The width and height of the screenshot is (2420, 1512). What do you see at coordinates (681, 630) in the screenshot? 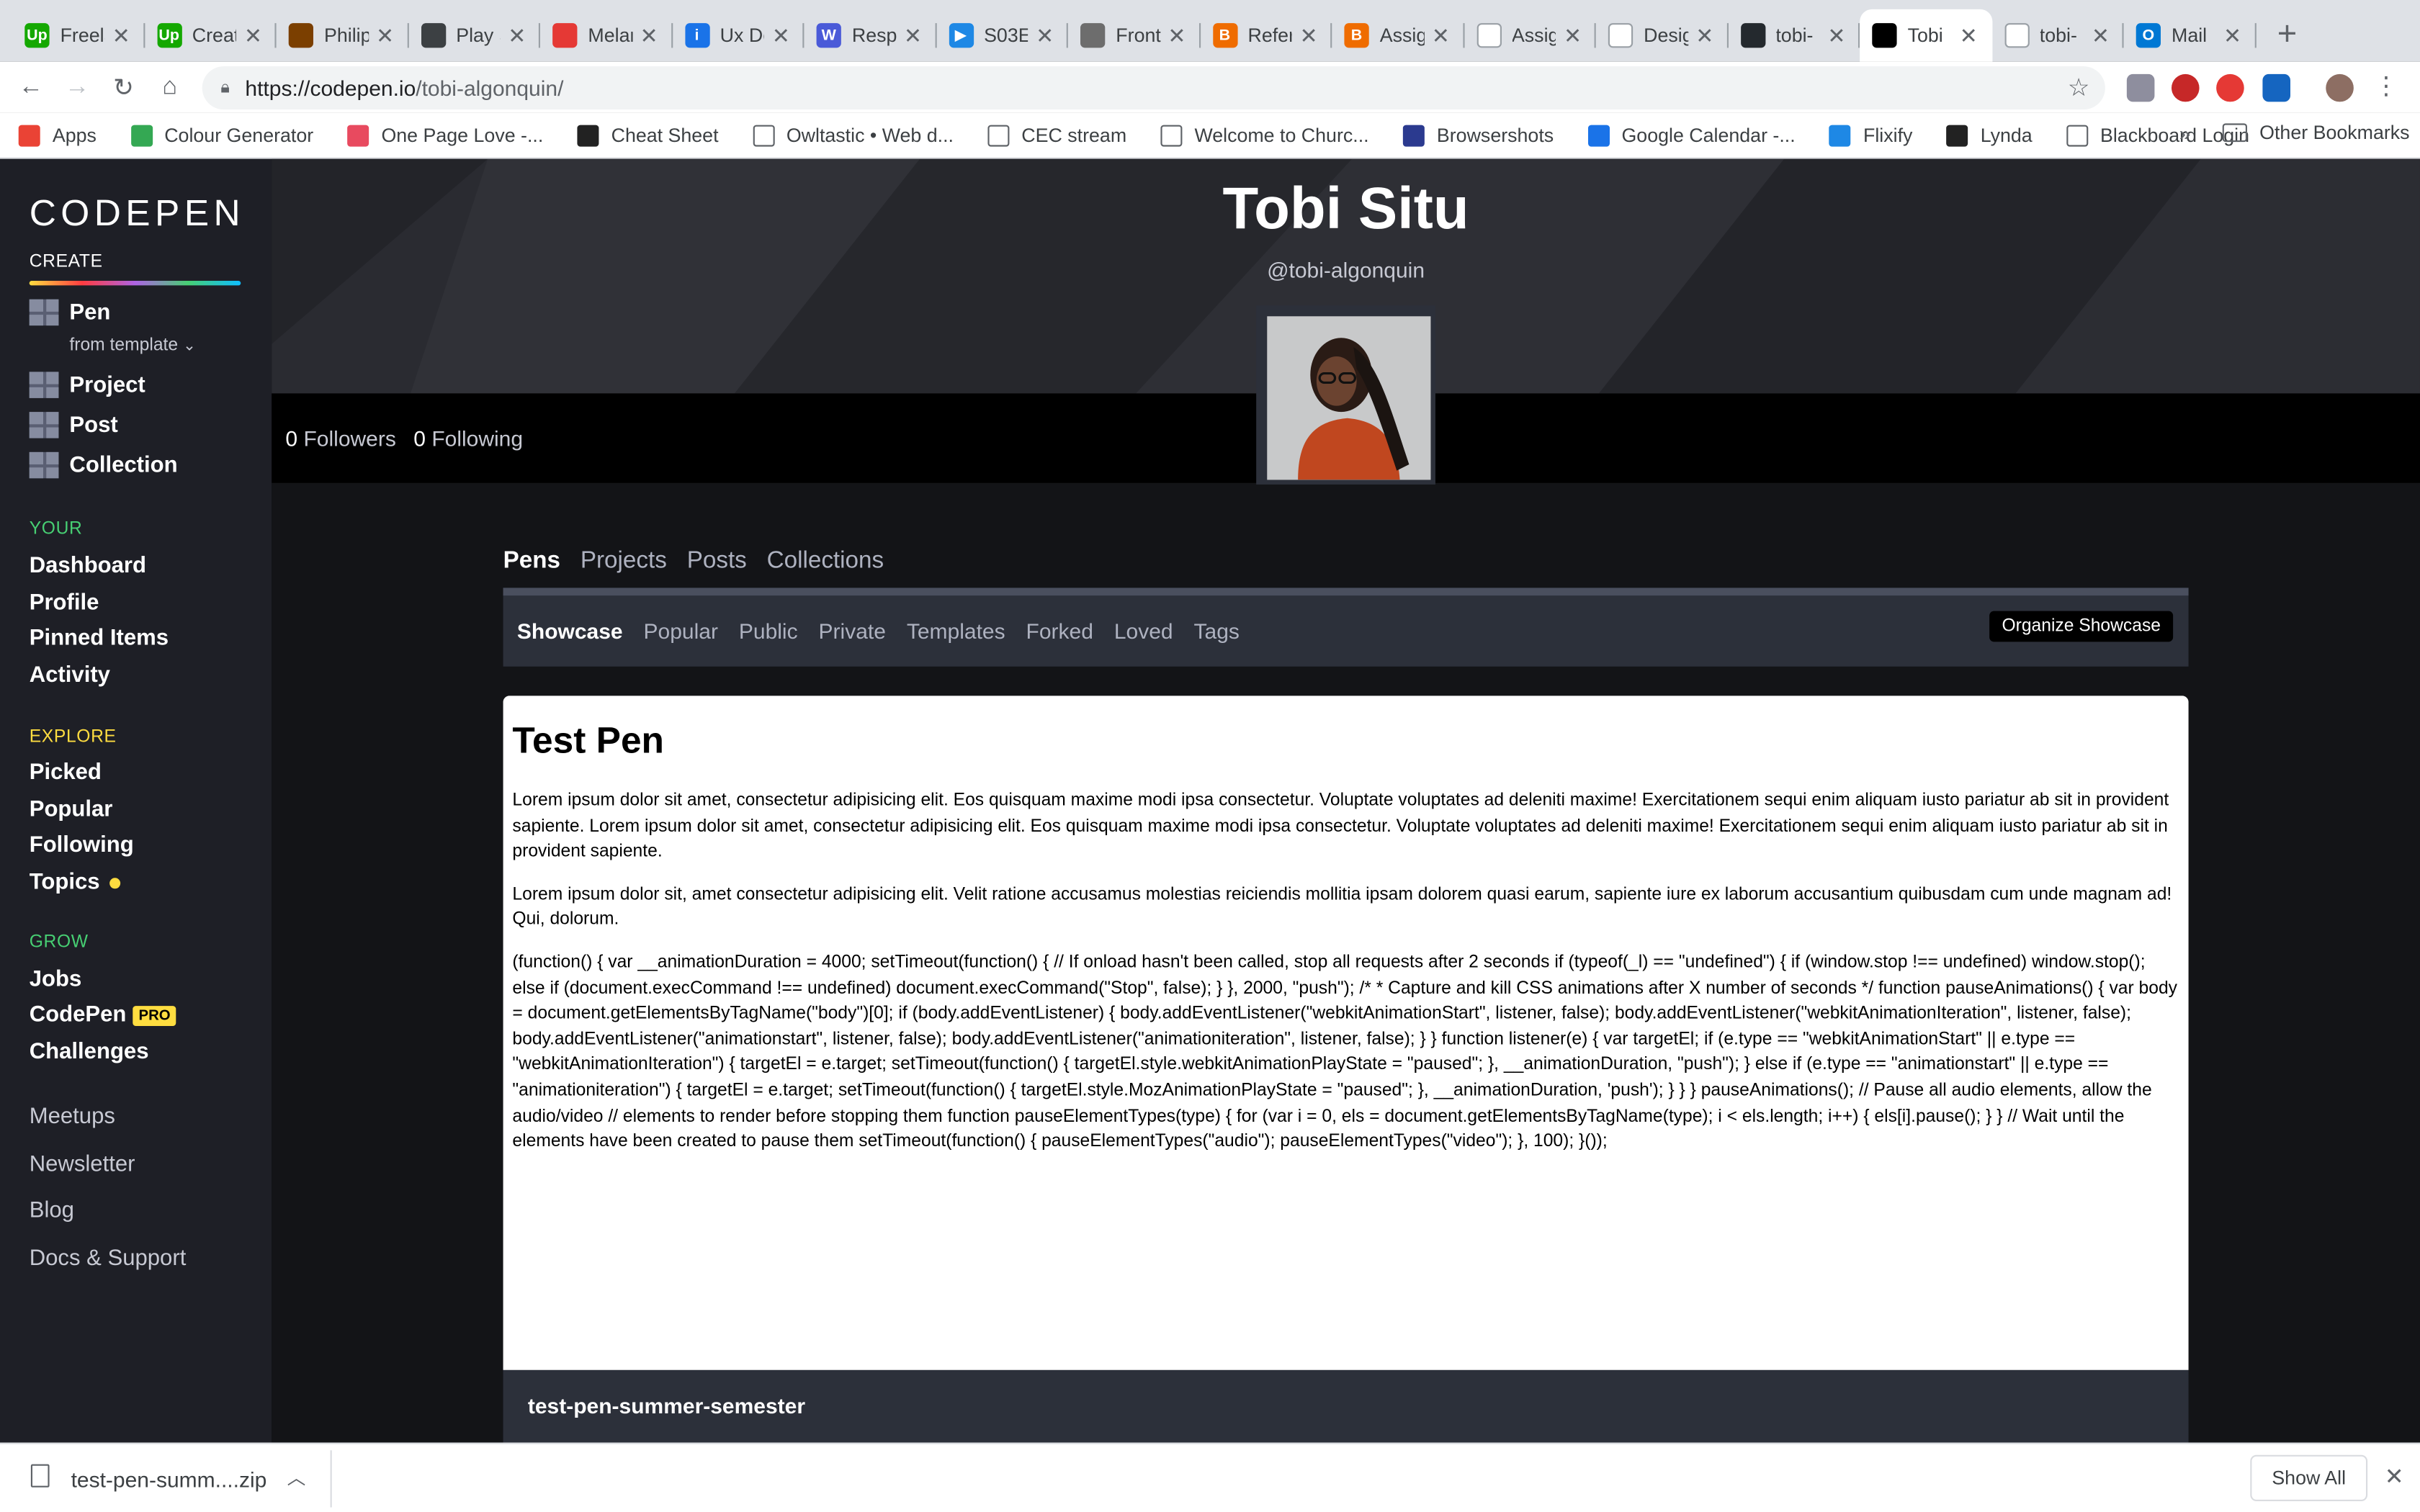
I see `tab-popular: Popular` at bounding box center [681, 630].